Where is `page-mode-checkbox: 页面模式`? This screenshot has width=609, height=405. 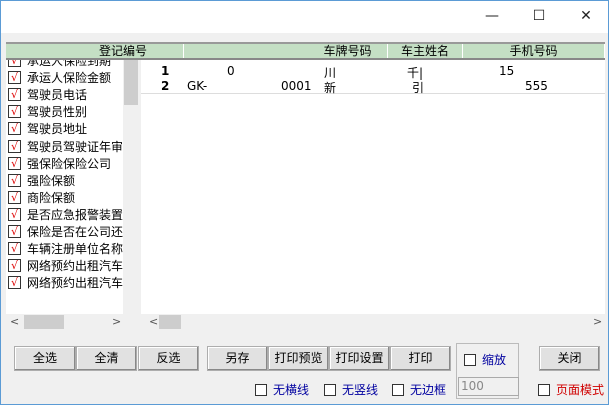 page-mode-checkbox: 页面模式 is located at coordinates (571, 389).